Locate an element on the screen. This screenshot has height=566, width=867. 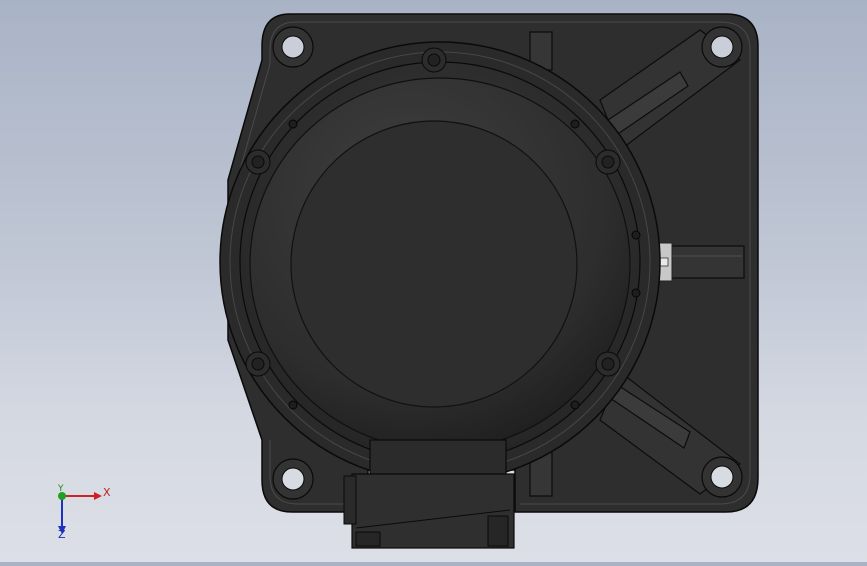
mounting-hole-bottom-left is located at coordinates (293, 479).